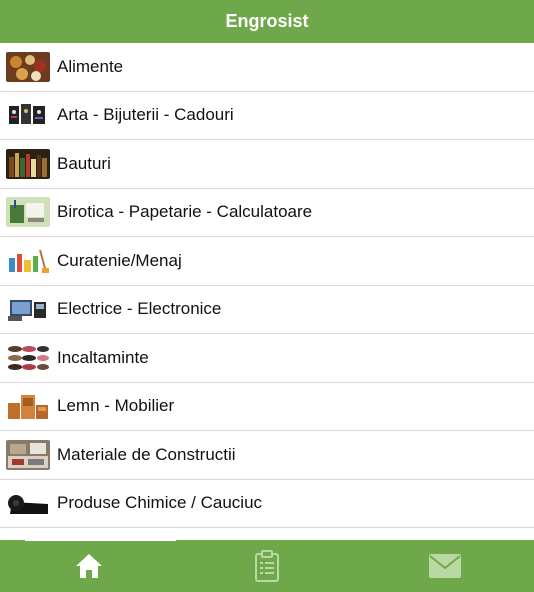 The image size is (534, 592). What do you see at coordinates (267, 164) in the screenshot?
I see `list-item: Bauturi` at bounding box center [267, 164].